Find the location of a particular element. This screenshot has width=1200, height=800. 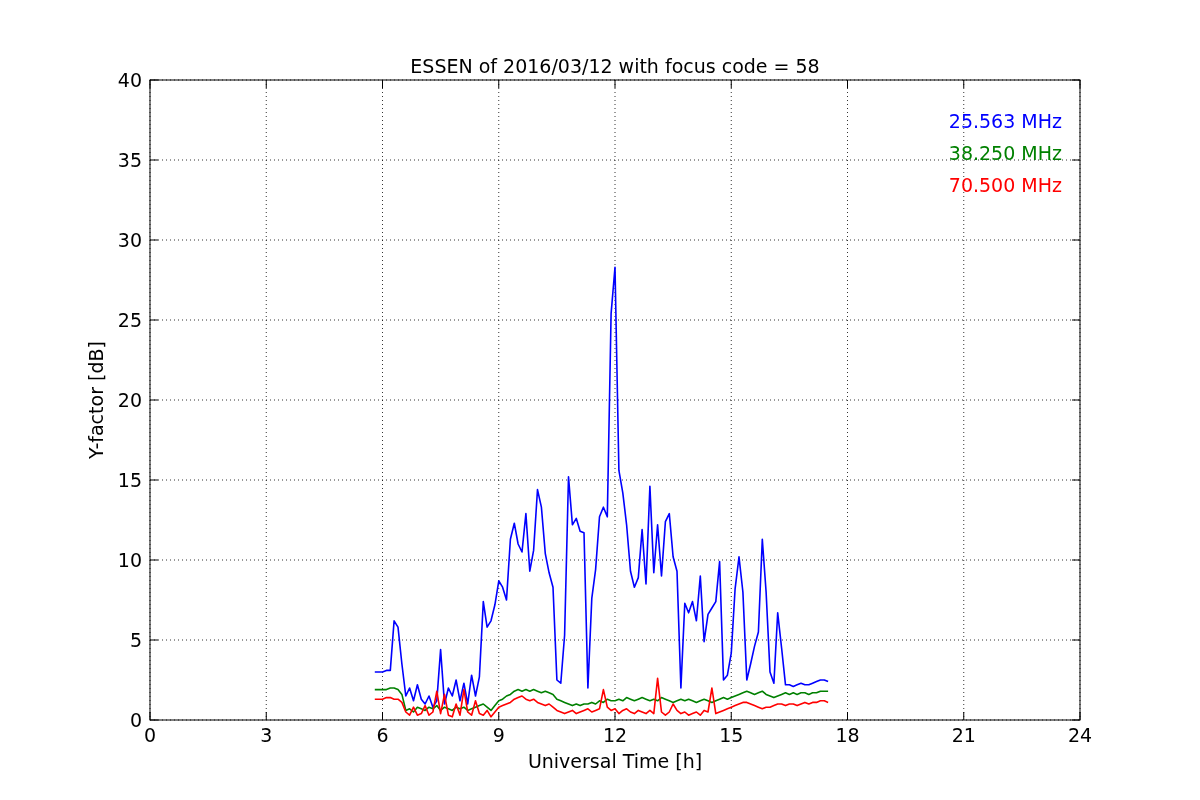

y-axis-label: Y-factor [dB] is located at coordinates (96, 400).